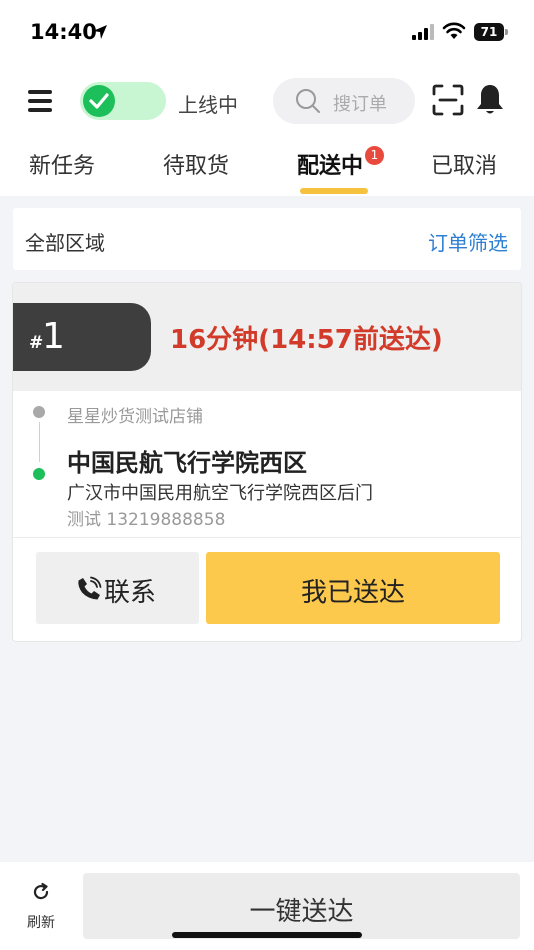 This screenshot has width=534, height=950. I want to click on refresh-label: 刷新, so click(41, 923).